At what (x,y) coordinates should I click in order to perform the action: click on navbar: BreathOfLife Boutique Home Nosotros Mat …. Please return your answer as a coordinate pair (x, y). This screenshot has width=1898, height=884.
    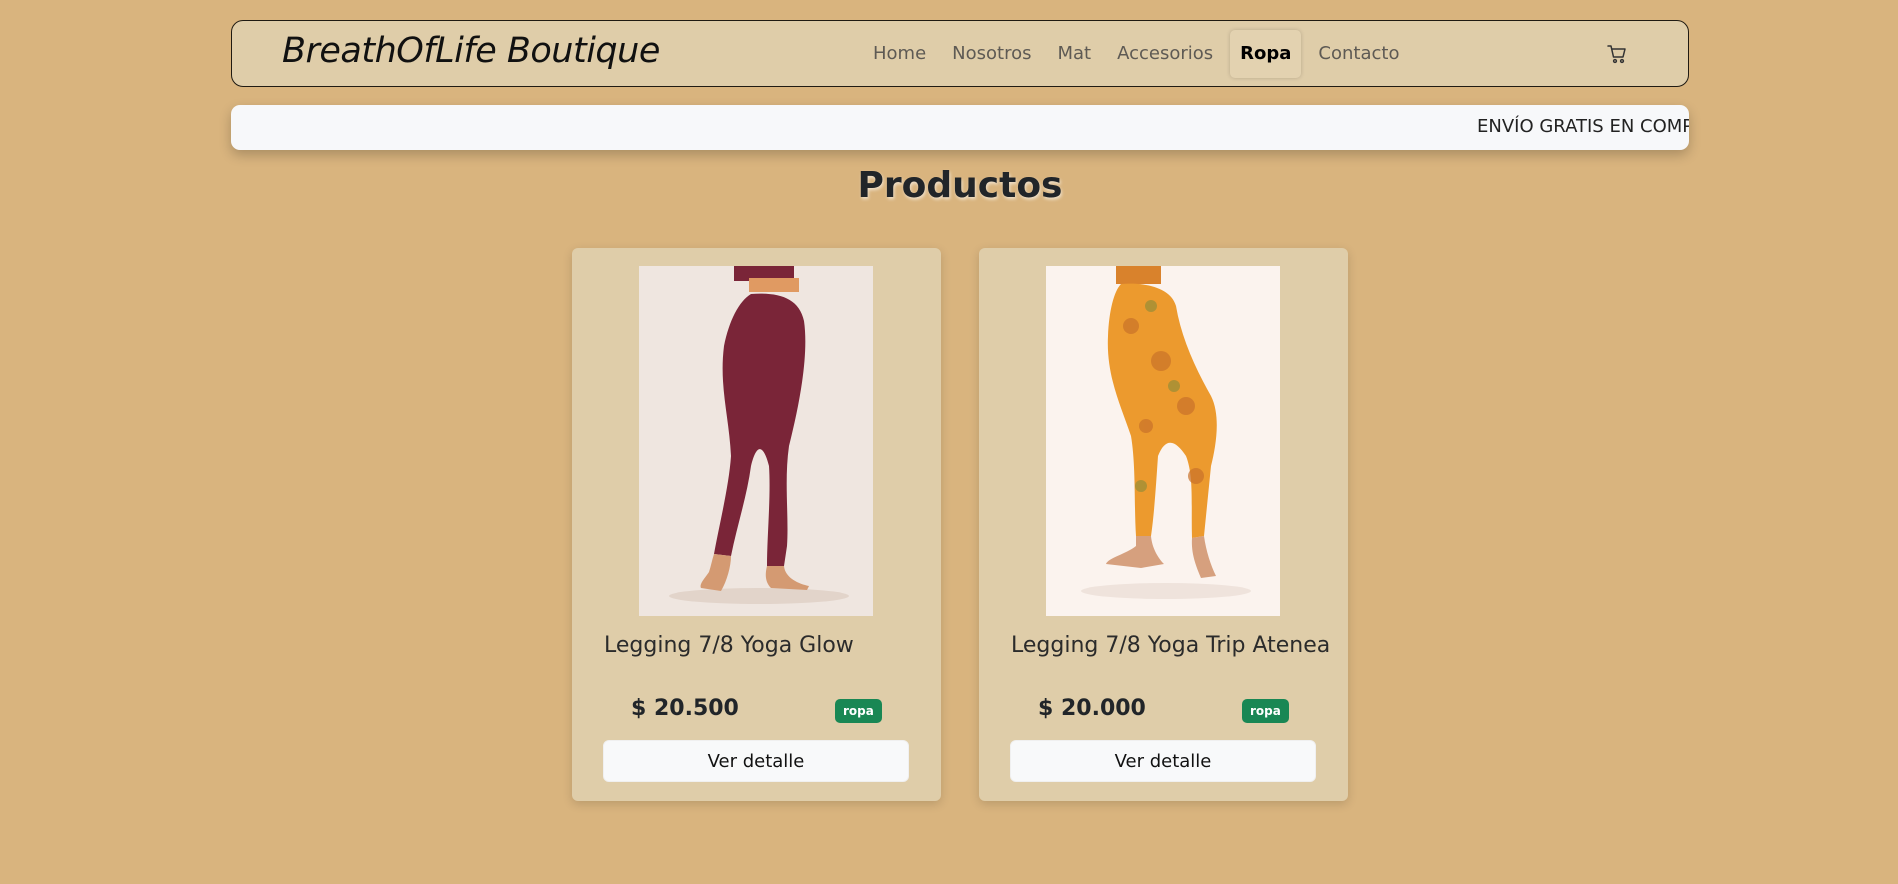
    Looking at the image, I should click on (960, 53).